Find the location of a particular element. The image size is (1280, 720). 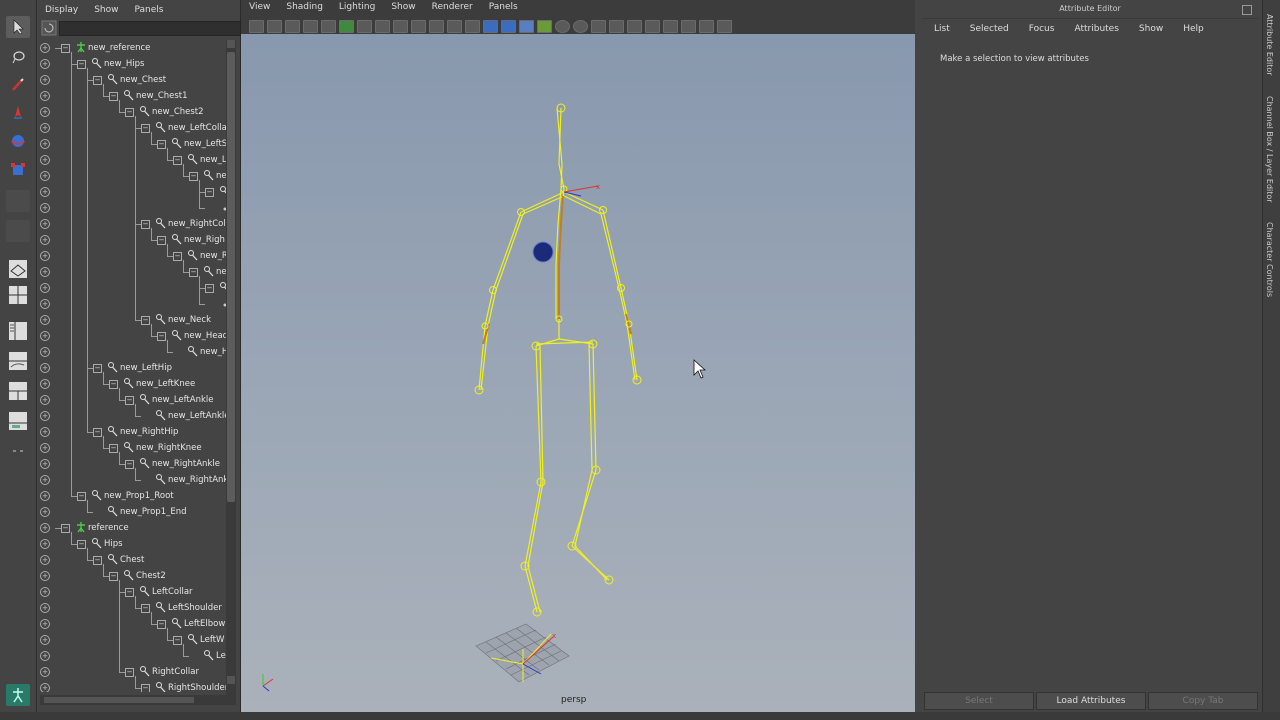

gate-mask-icon is located at coordinates (382, 26).